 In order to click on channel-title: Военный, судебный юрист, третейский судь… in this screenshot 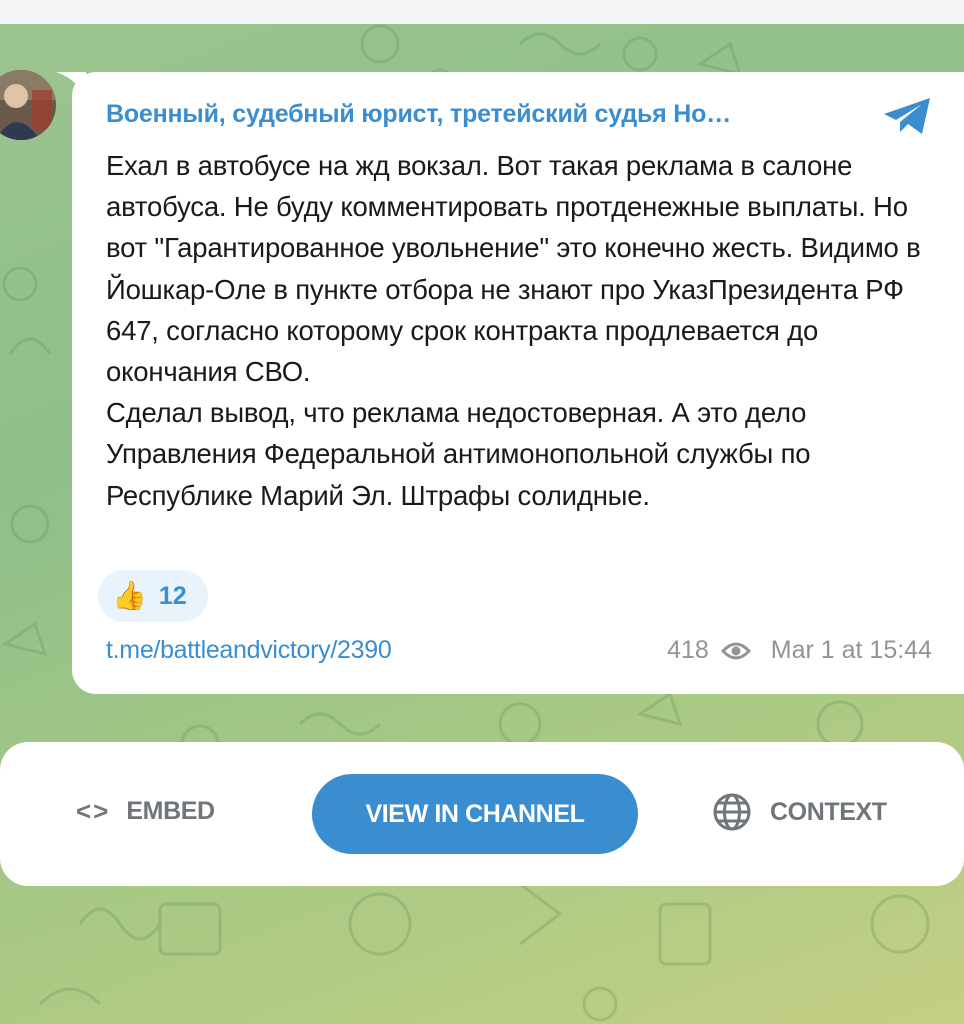, I will do `click(481, 114)`.